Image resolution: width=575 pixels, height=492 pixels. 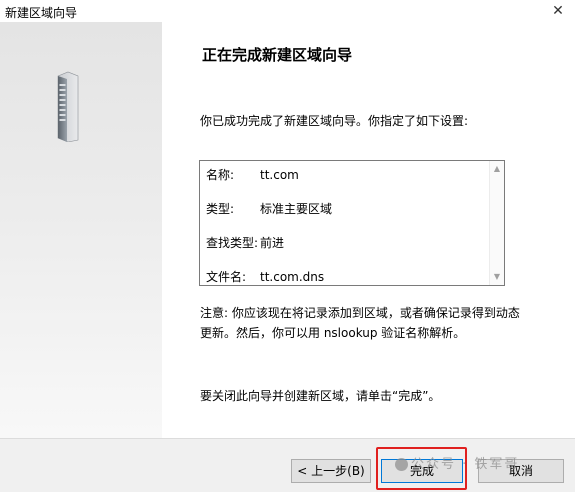 I want to click on watermark-text: 公众号 · 铁军哥, so click(x=465, y=464).